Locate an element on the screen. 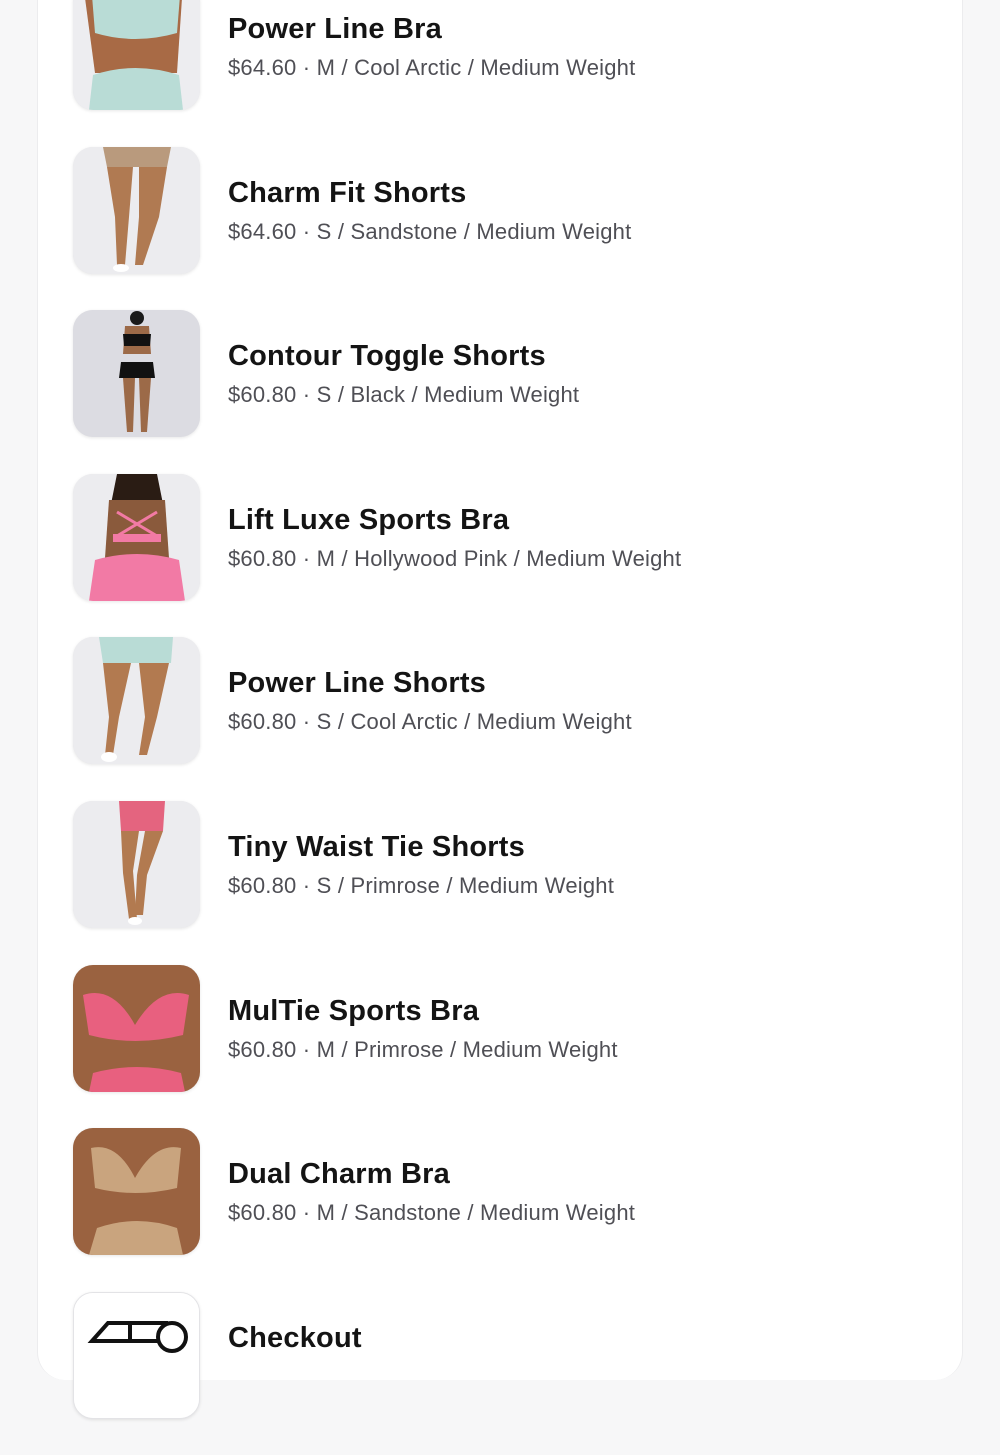  checkout-label: Checkout is located at coordinates (295, 1337).